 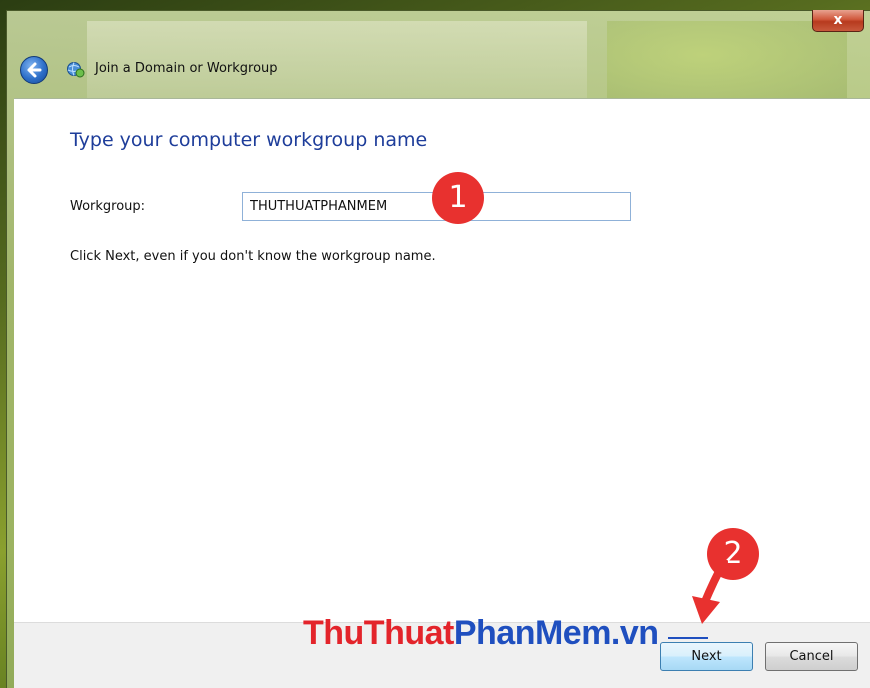 I want to click on watermark: ThuThuatPhanMem.vn, so click(x=481, y=633).